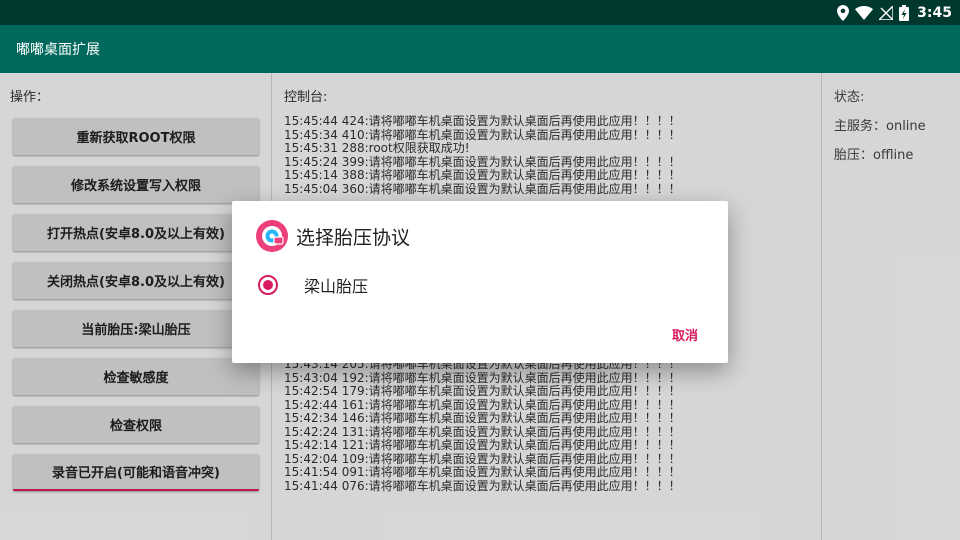  What do you see at coordinates (353, 238) in the screenshot?
I see `dialog-title: 选择胎压协议` at bounding box center [353, 238].